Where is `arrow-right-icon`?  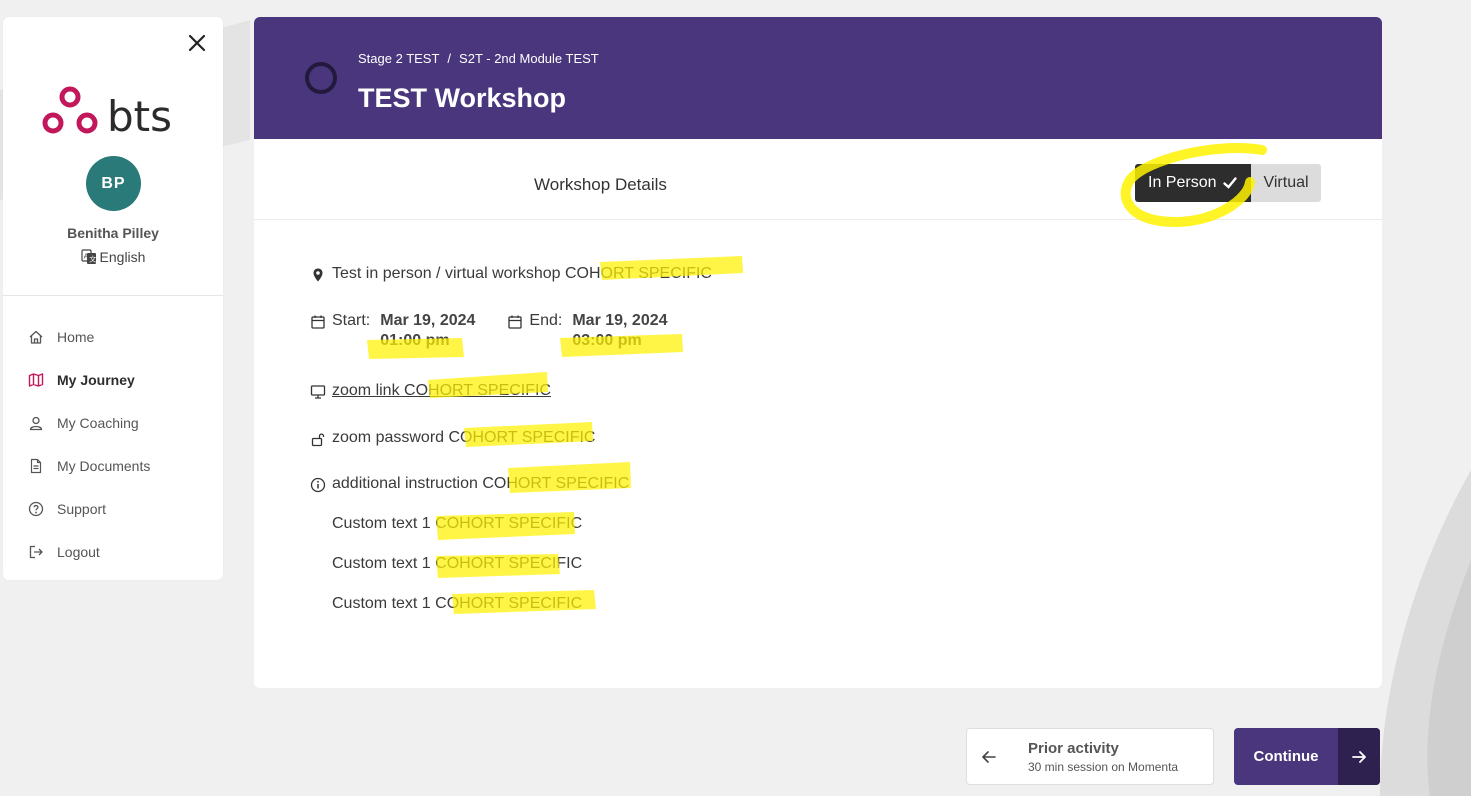 arrow-right-icon is located at coordinates (1359, 756).